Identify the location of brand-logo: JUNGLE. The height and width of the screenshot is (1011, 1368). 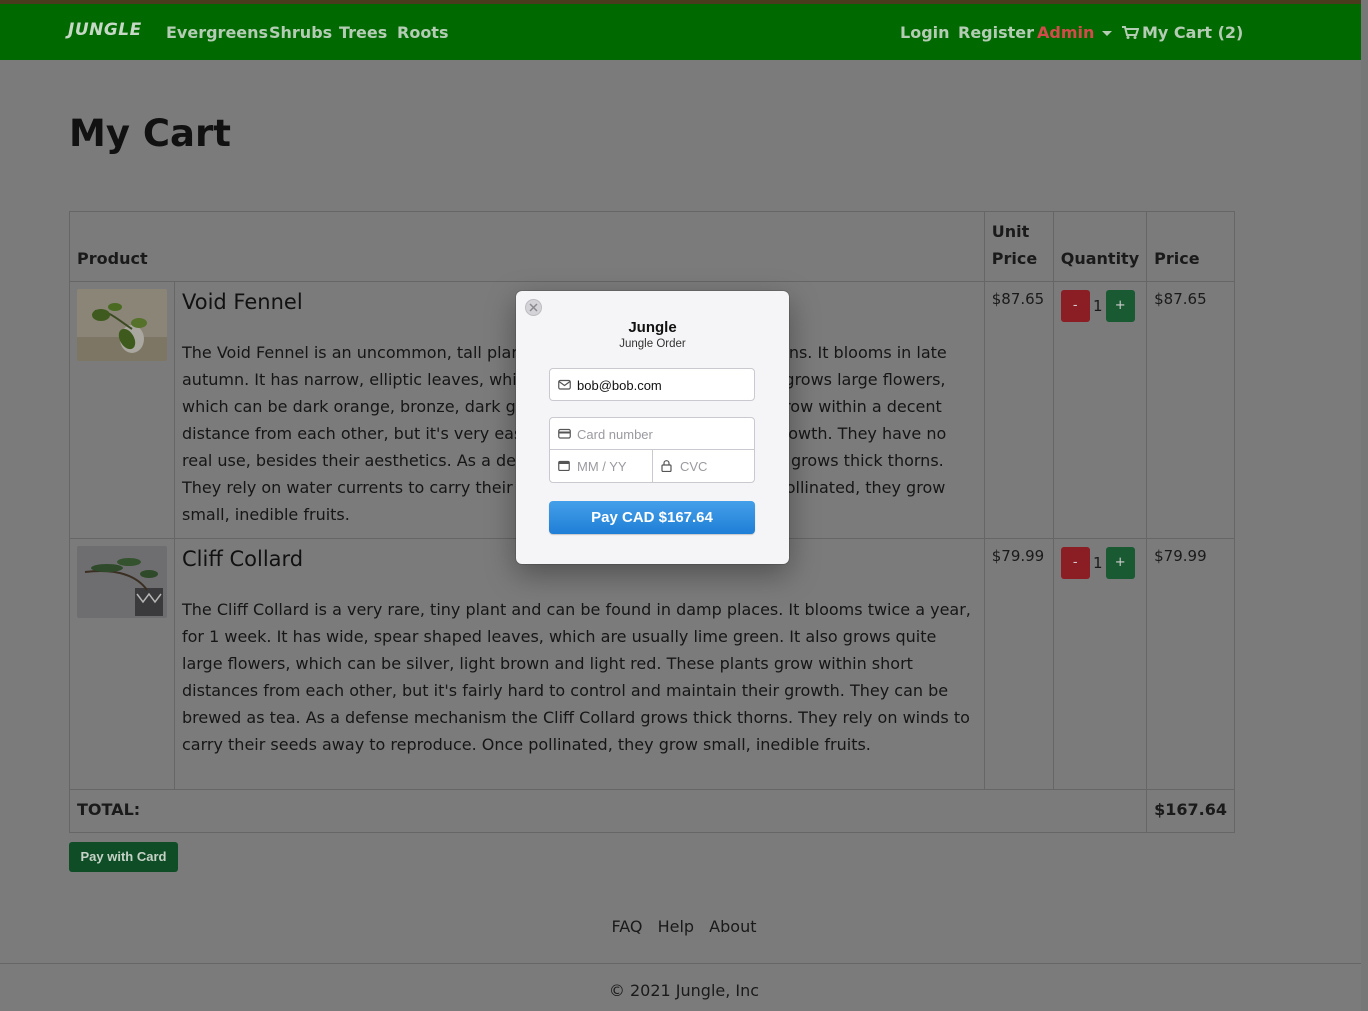
(105, 30).